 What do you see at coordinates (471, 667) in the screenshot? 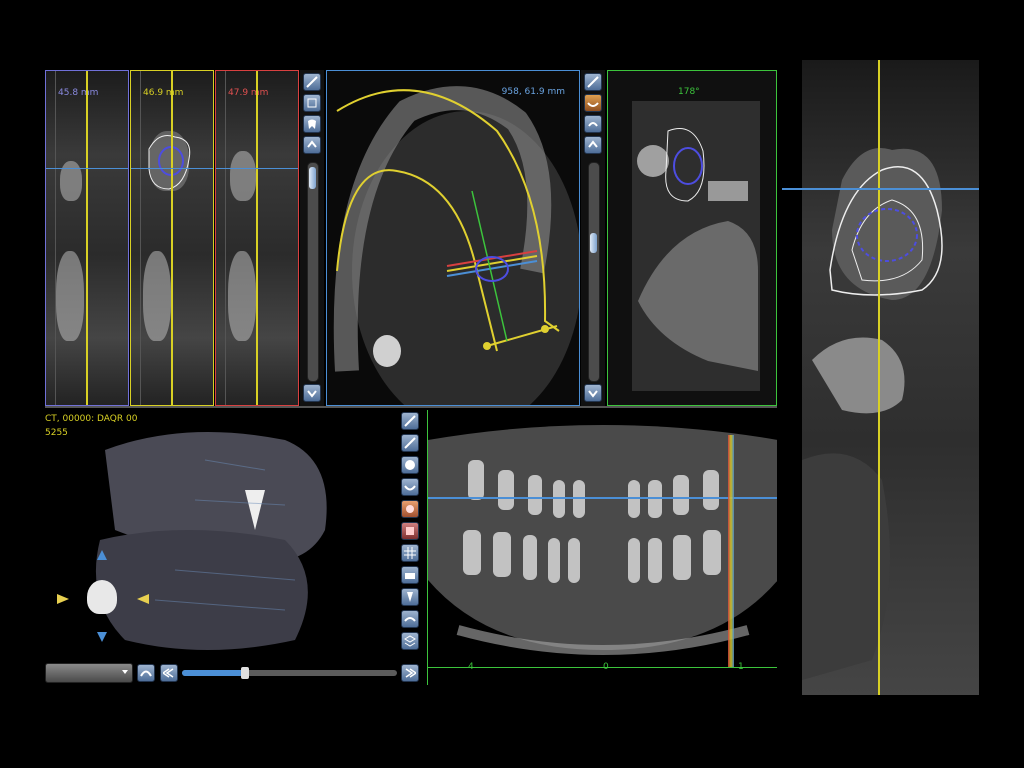
I see `ruler-label-left: 4` at bounding box center [471, 667].